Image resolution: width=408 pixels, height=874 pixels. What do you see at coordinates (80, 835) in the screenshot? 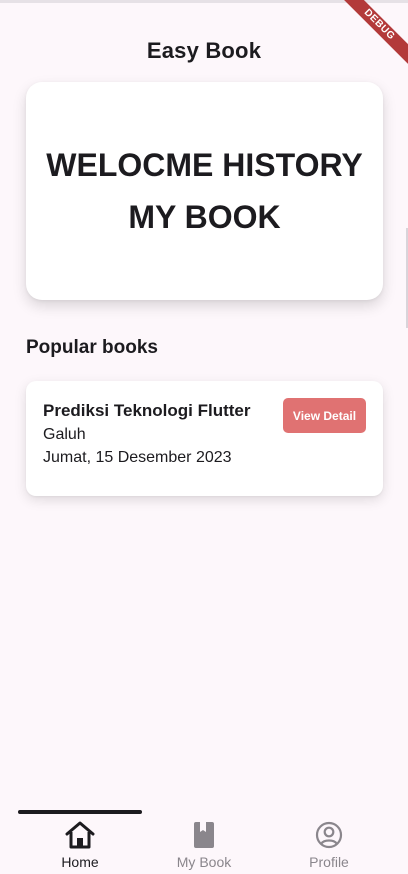
I see `home-icon` at bounding box center [80, 835].